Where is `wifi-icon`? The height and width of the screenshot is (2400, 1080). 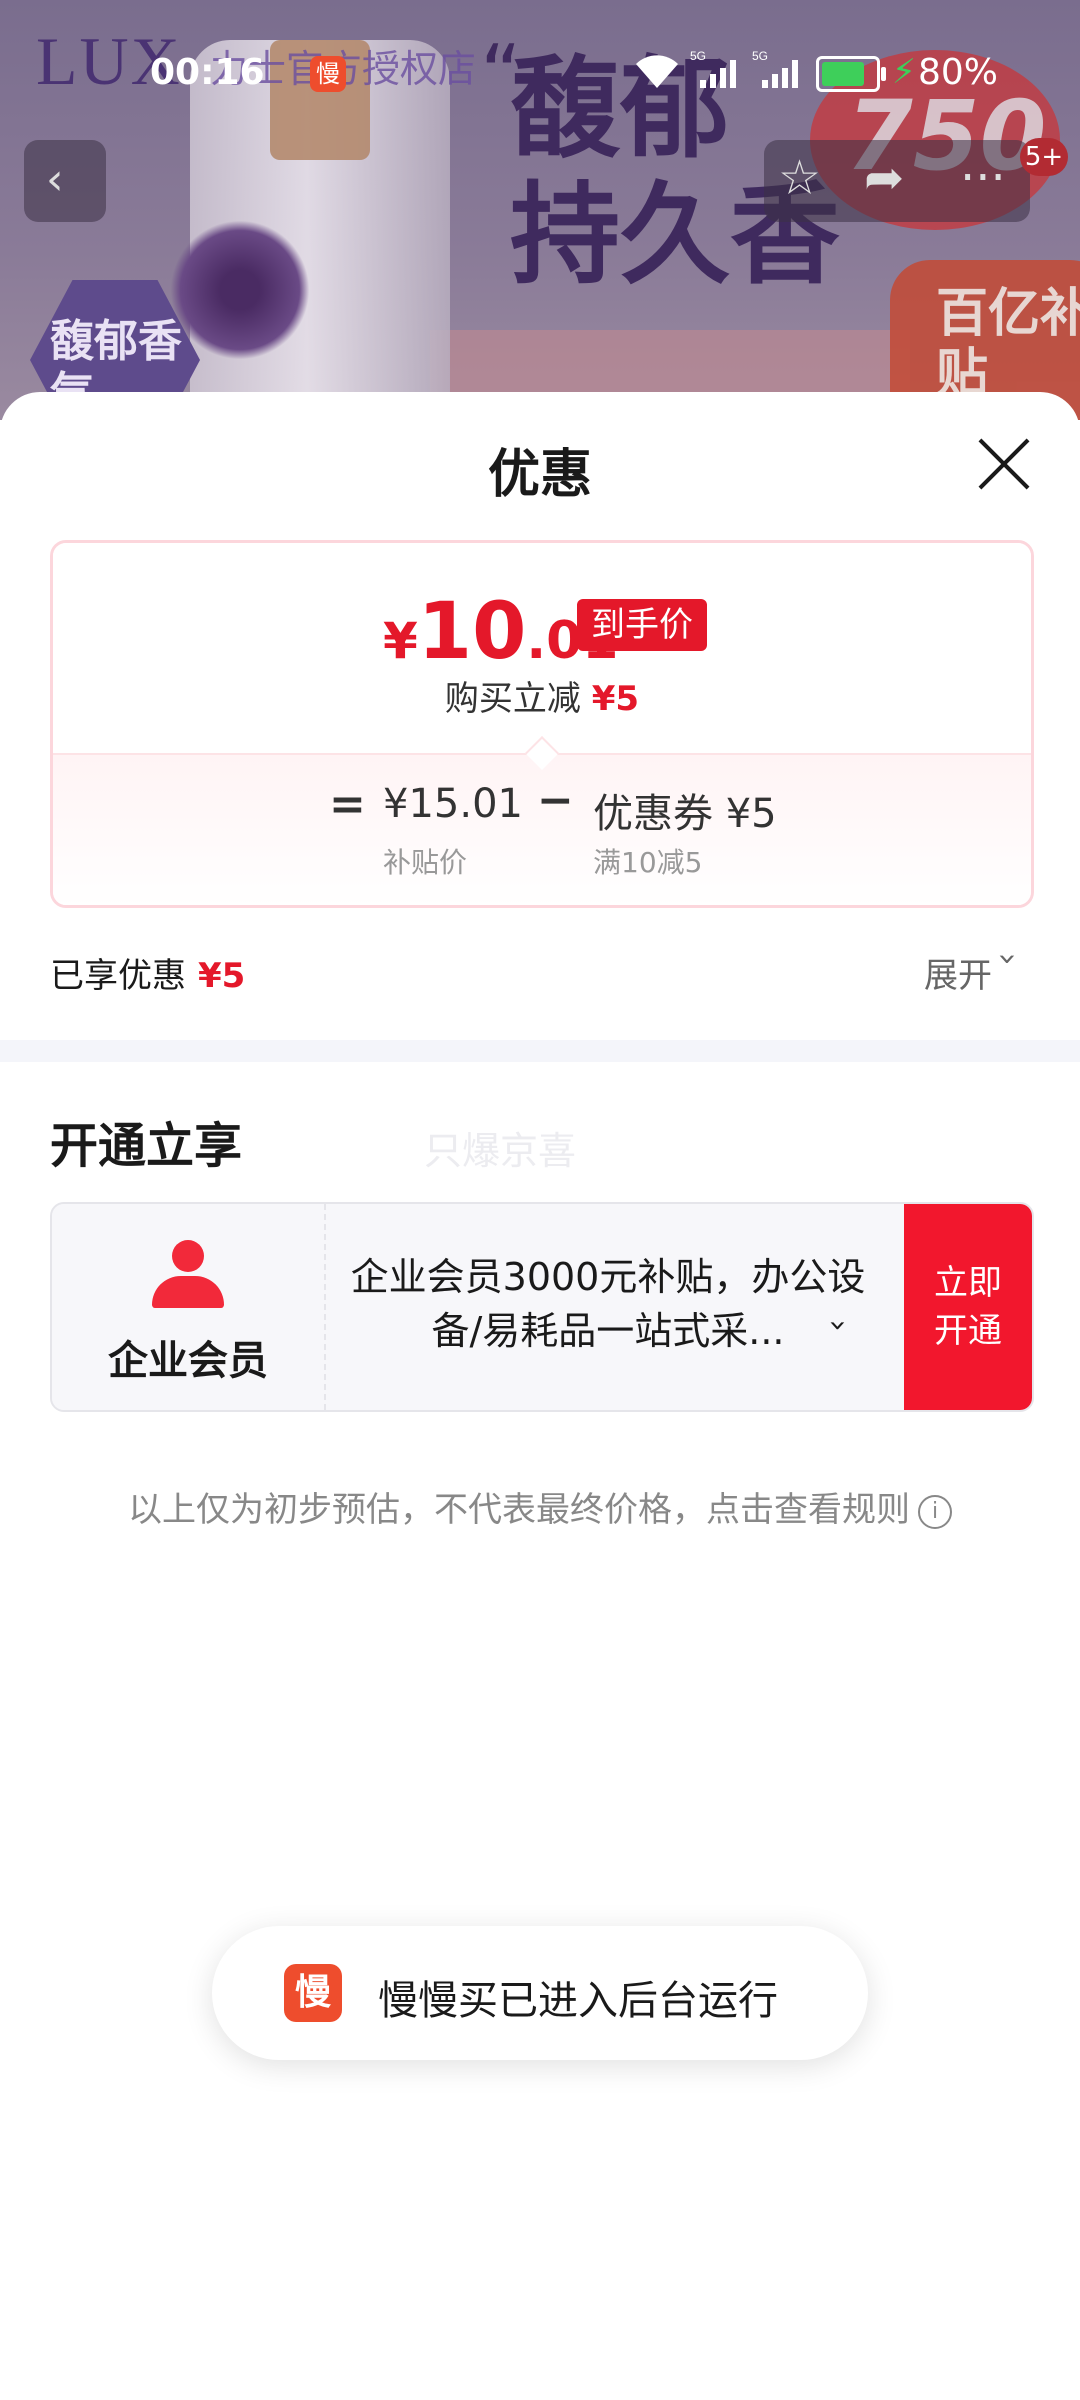
wifi-icon is located at coordinates (657, 71).